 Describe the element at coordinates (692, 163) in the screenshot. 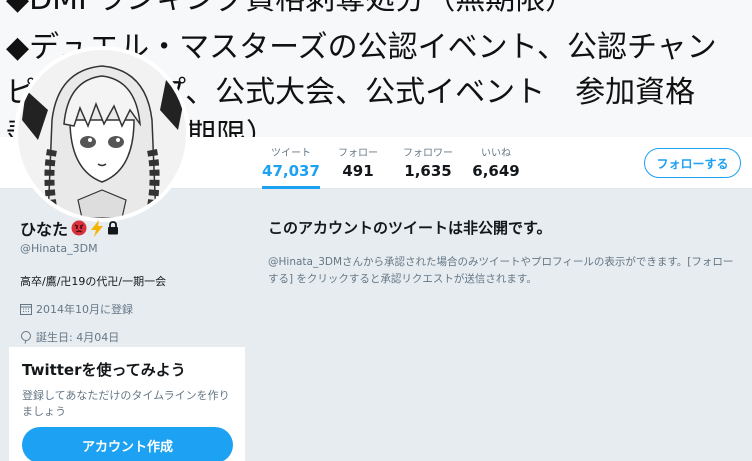

I see `follow-button: フォローする` at that location.